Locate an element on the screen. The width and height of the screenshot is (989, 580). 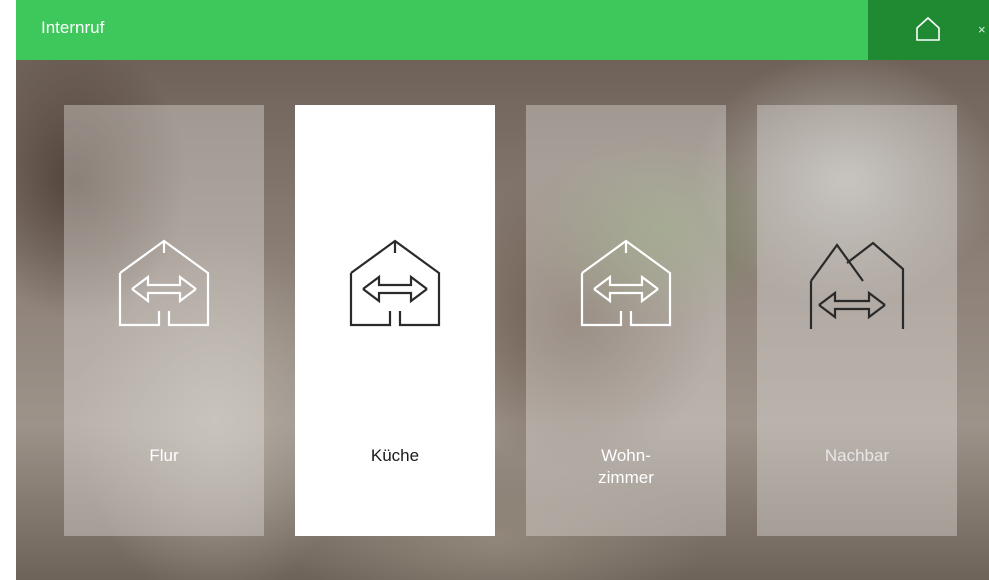
close-icon: × is located at coordinates (982, 29).